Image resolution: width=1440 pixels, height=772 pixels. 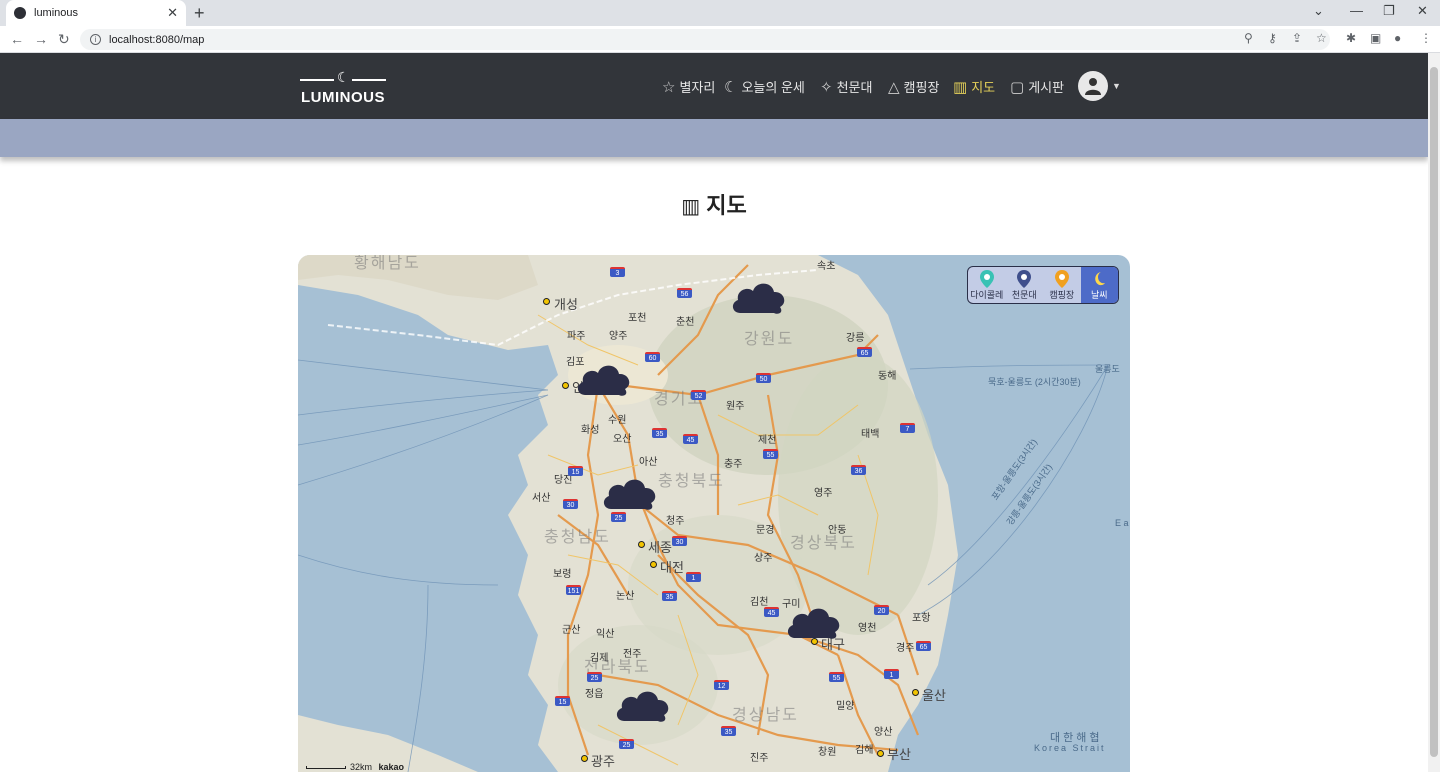 I want to click on highway-shield: 45, so click(x=771, y=612).